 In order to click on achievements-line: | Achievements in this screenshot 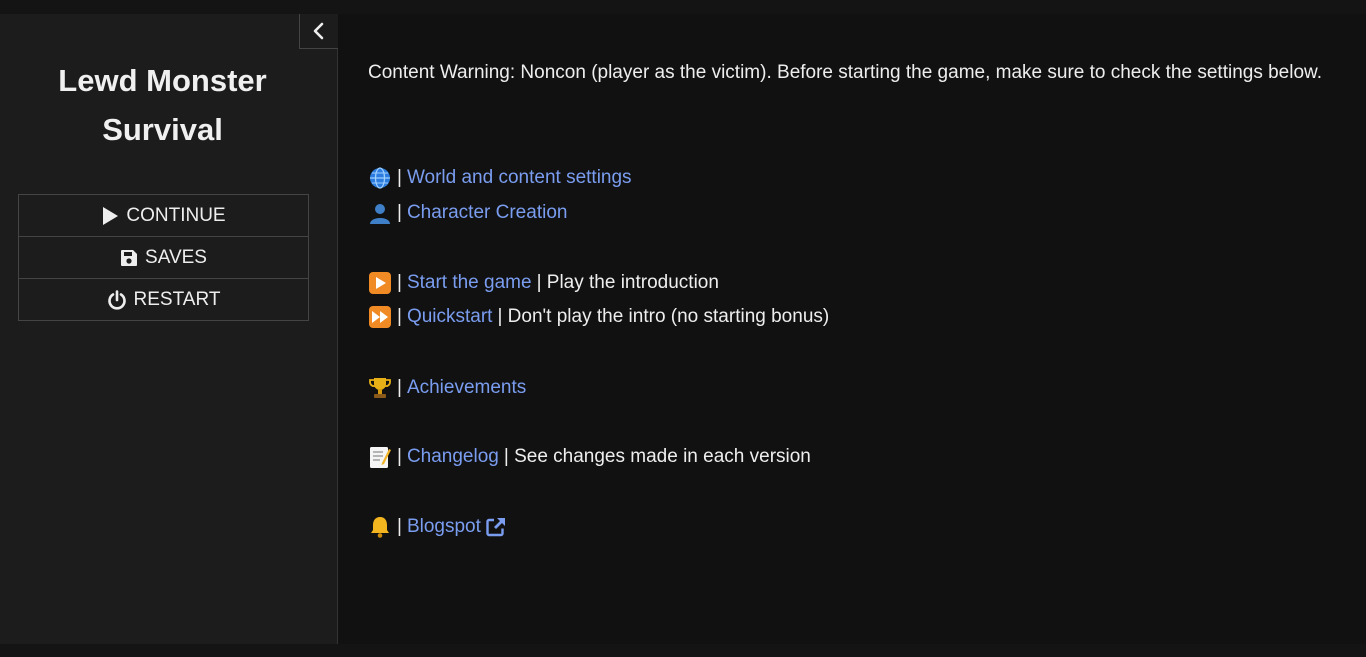, I will do `click(447, 387)`.